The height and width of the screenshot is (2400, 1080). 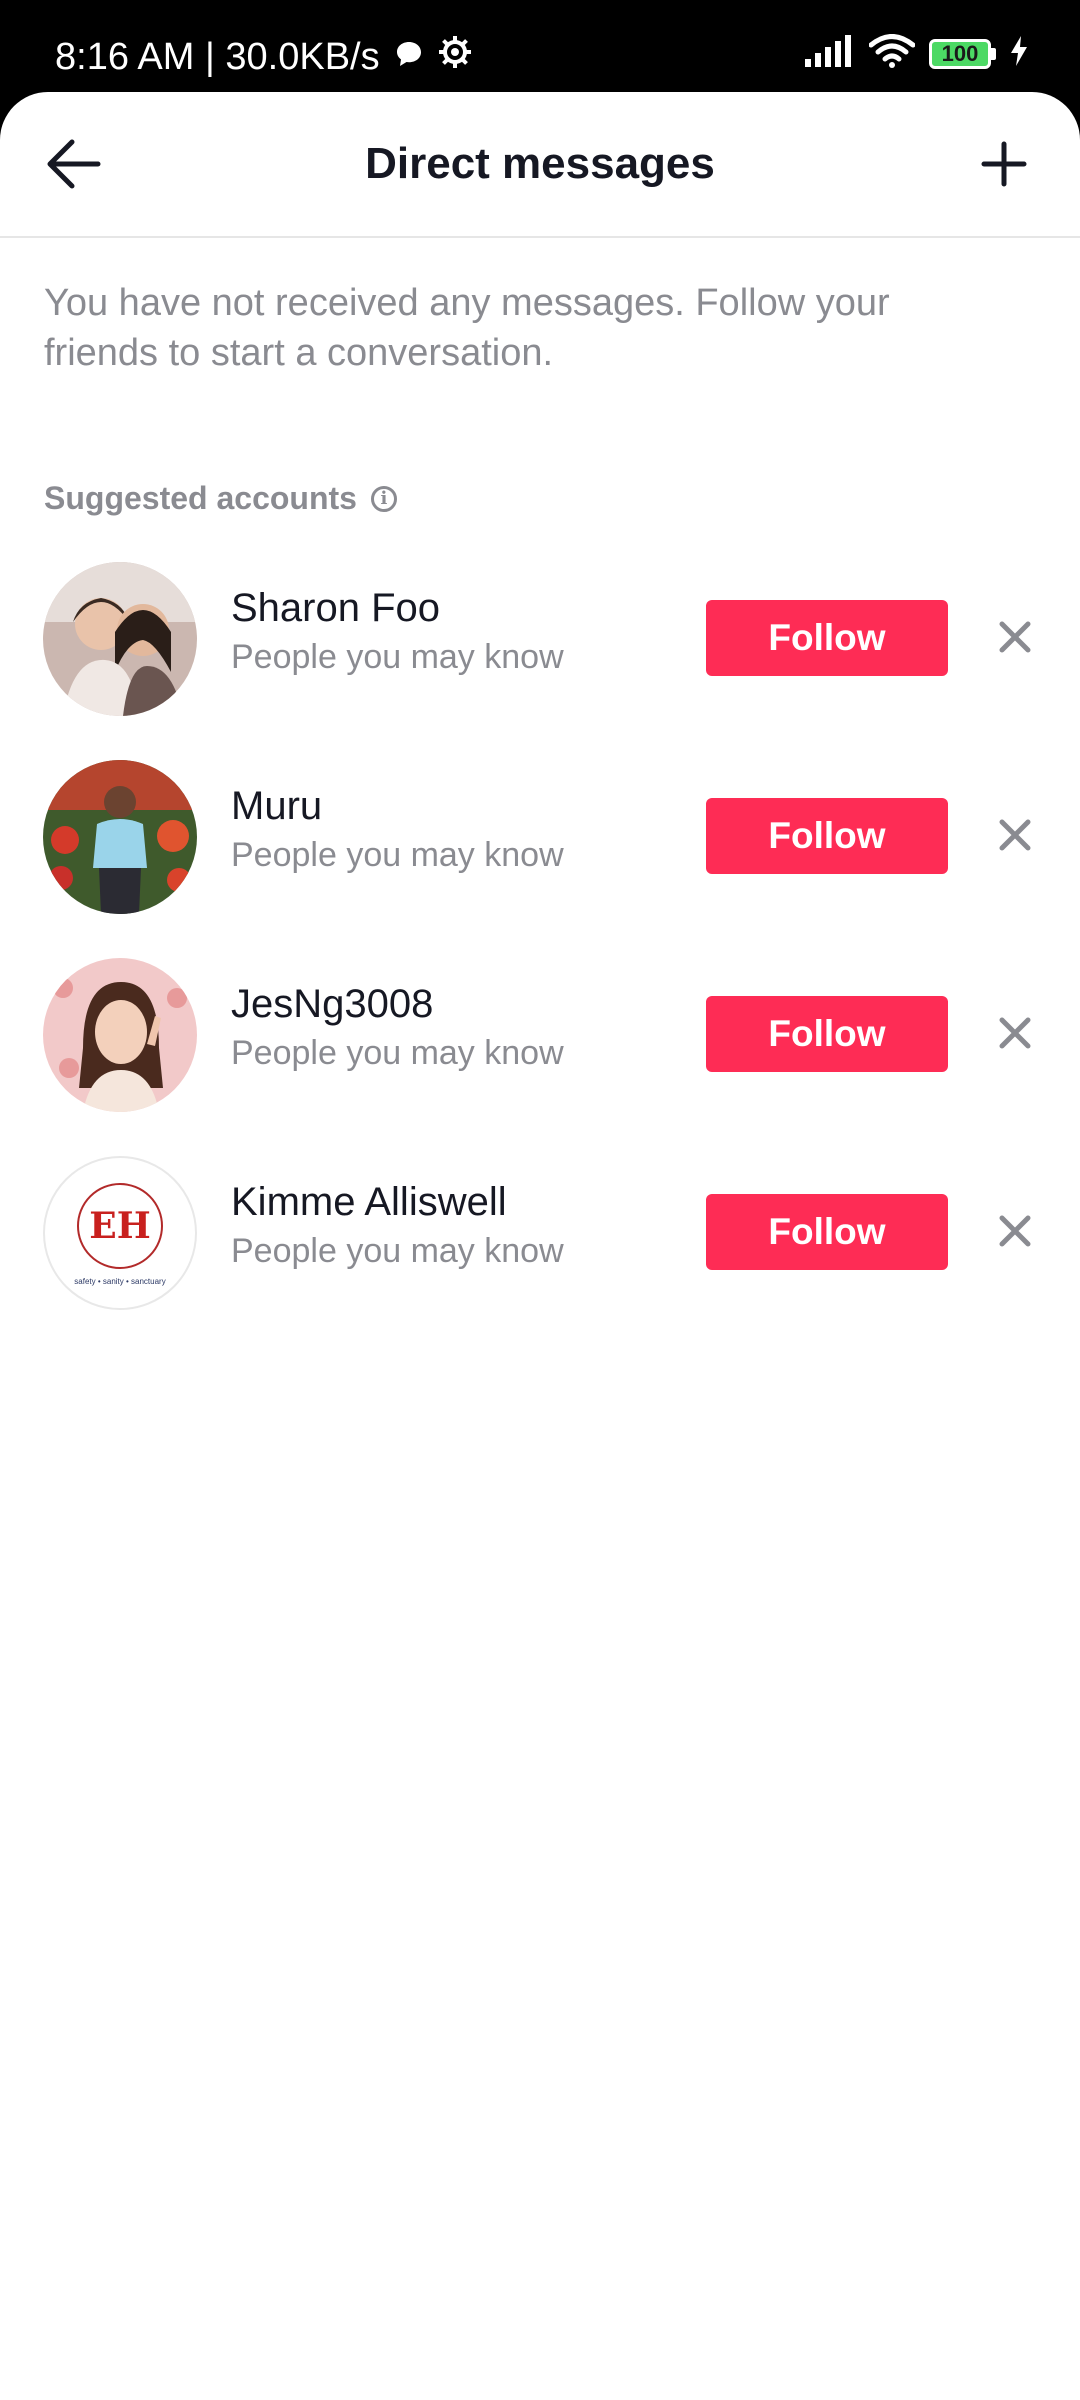 I want to click on page-title: Direct messages, so click(x=540, y=163).